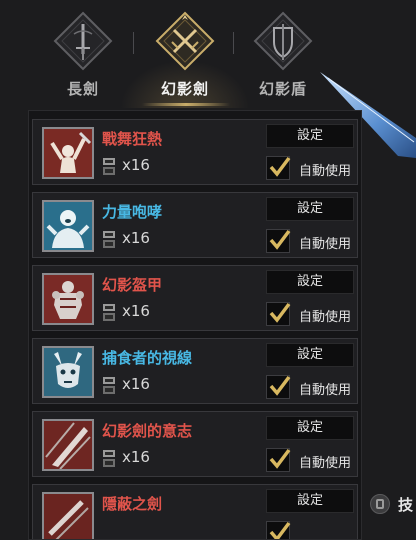  I want to click on skill-row: 幻影劍的意志 x16 設定 自動使用, so click(195, 444).